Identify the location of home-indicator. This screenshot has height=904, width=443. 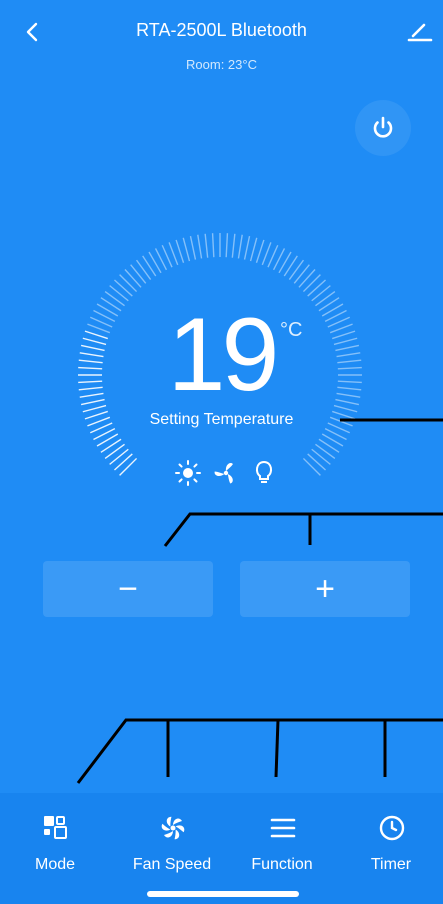
(223, 894).